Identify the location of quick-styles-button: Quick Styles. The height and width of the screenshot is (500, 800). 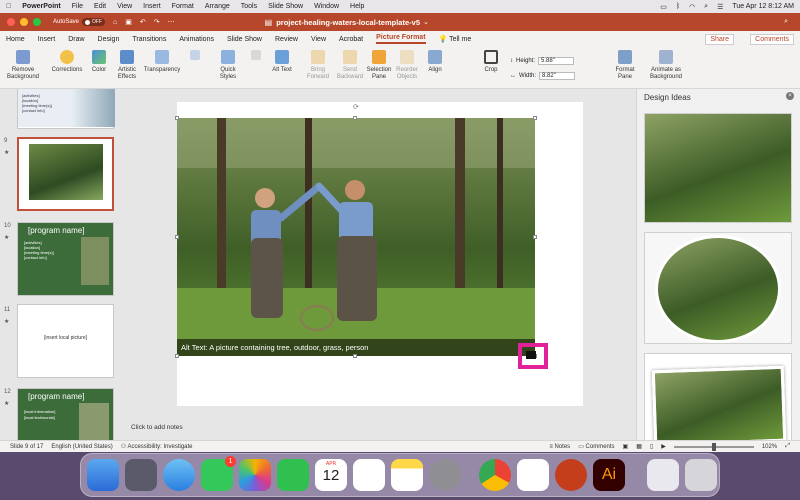
(228, 65).